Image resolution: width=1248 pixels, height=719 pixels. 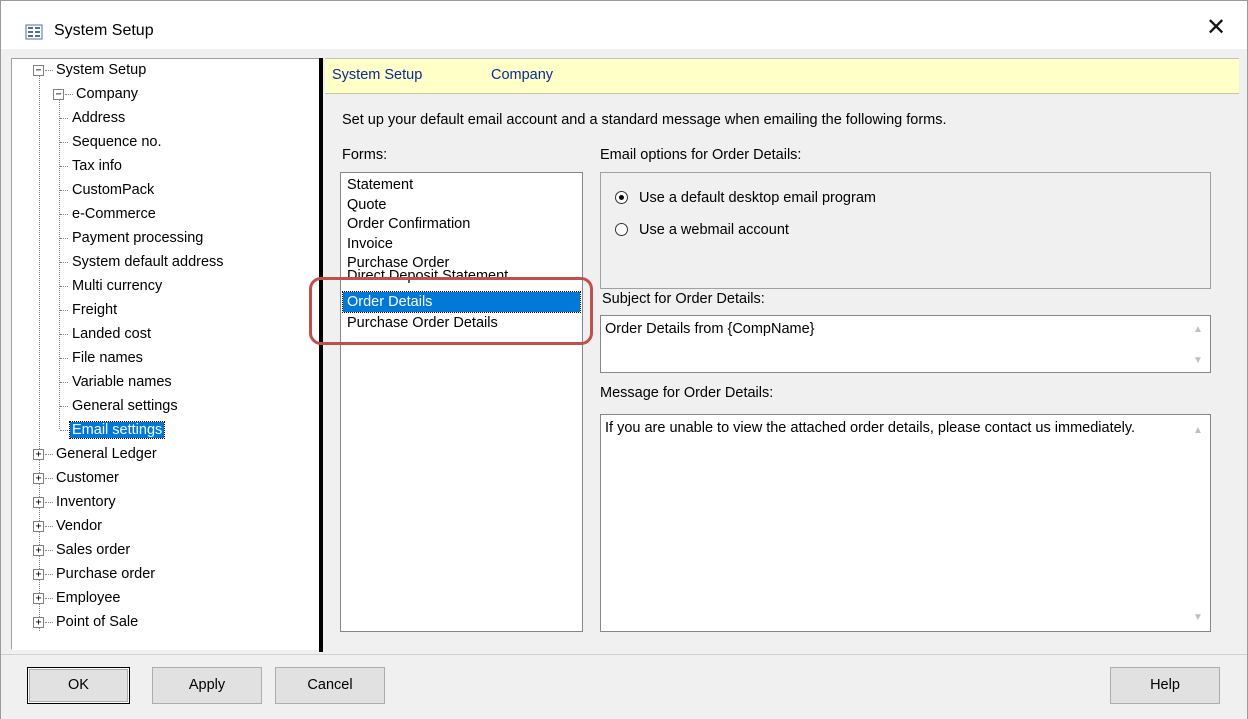 I want to click on subject-text: Order Details from {CompName}, so click(x=710, y=329).